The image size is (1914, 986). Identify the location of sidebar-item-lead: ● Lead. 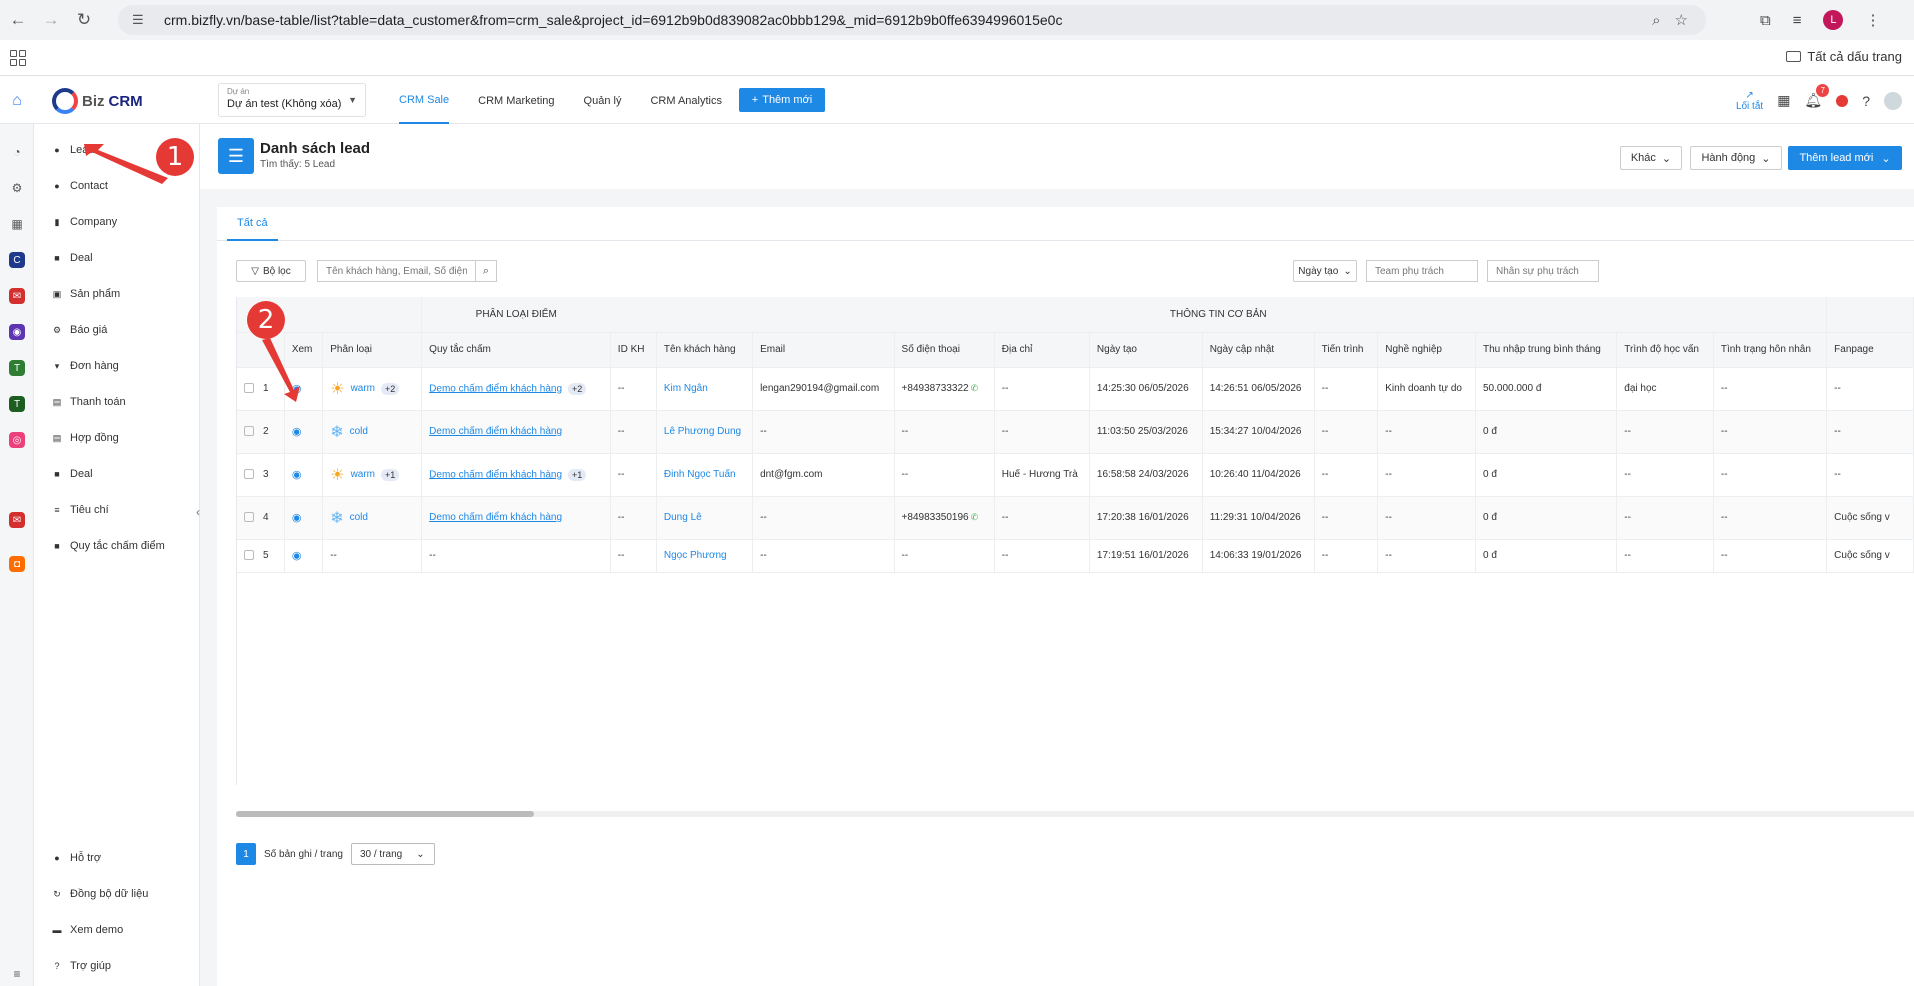
(73, 150).